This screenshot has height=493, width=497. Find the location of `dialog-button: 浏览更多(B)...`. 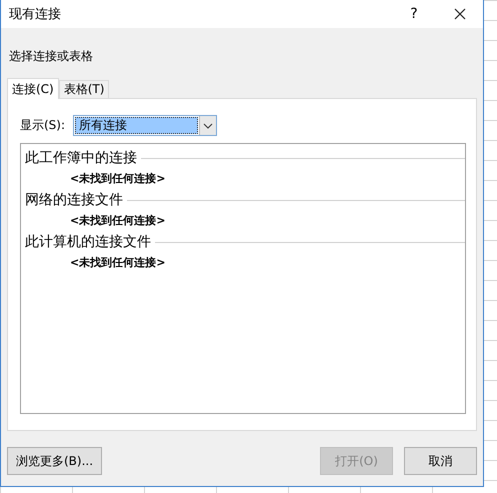

dialog-button: 浏览更多(B)... is located at coordinates (54, 461).